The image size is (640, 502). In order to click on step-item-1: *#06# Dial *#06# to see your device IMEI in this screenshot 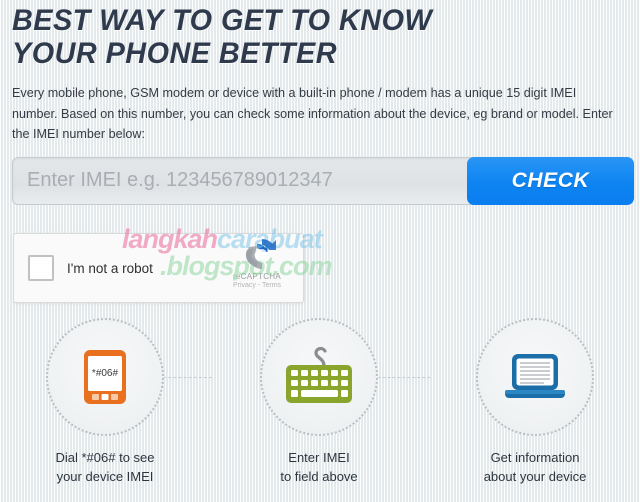, I will do `click(105, 402)`.